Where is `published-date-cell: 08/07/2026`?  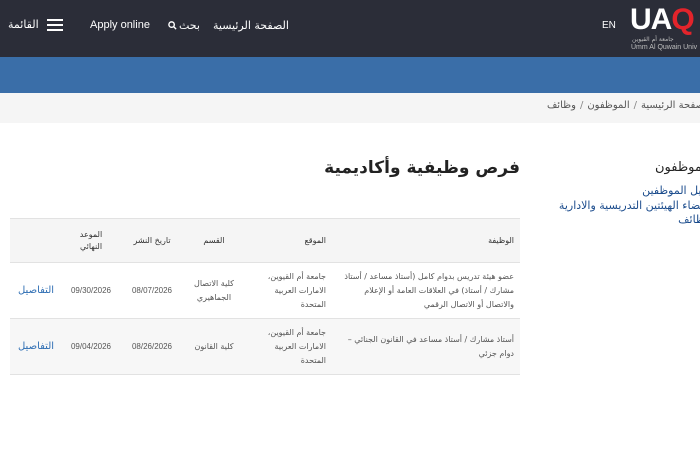 published-date-cell: 08/07/2026 is located at coordinates (152, 290).